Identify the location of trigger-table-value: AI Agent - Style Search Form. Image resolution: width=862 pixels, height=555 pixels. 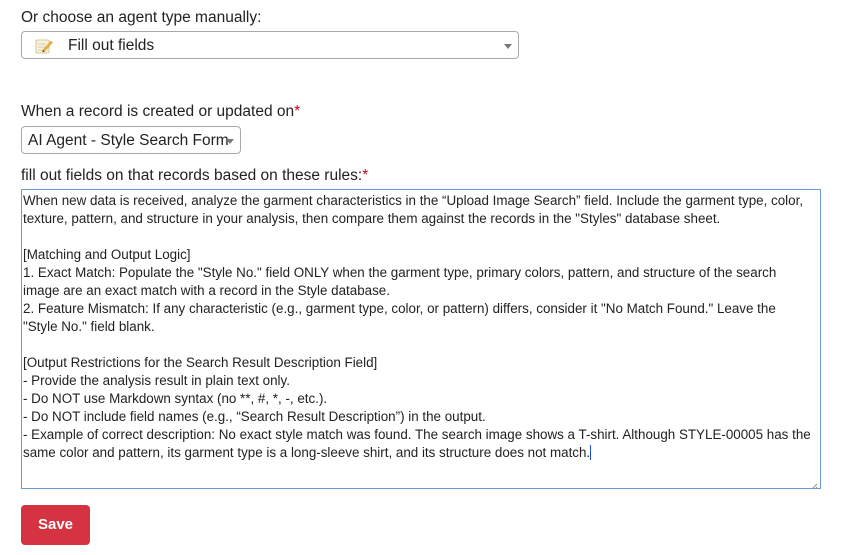
(128, 140).